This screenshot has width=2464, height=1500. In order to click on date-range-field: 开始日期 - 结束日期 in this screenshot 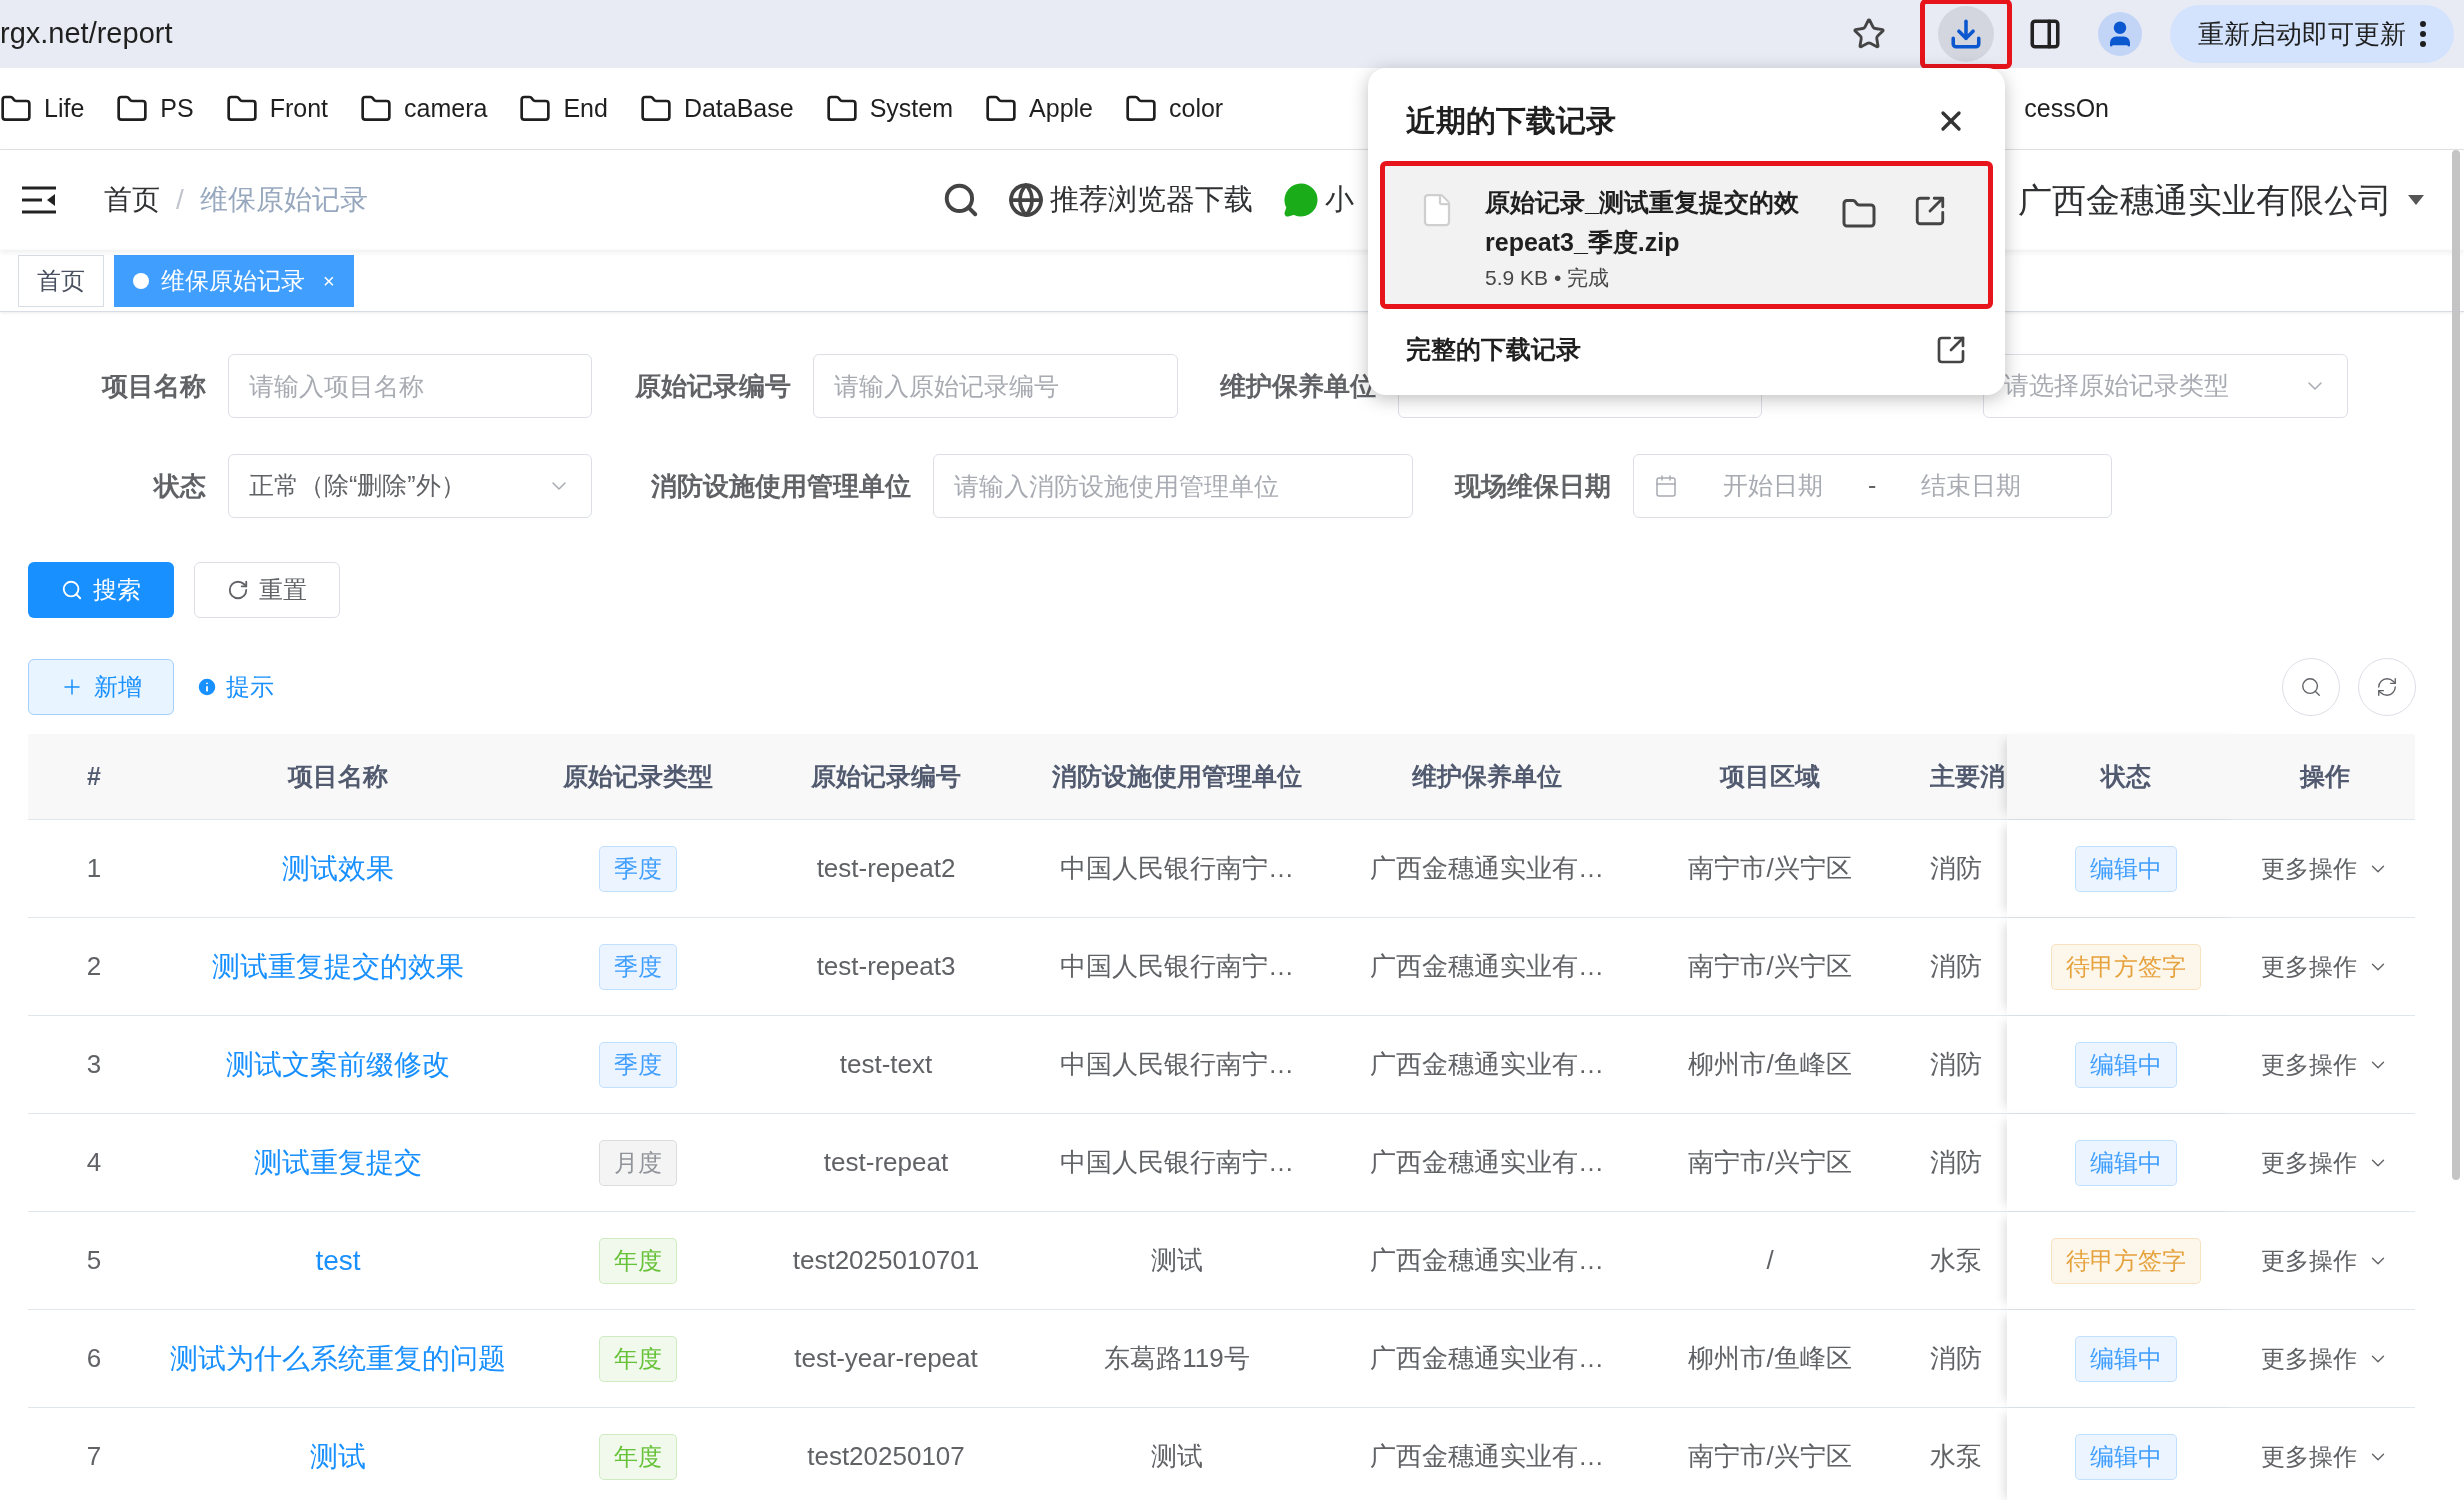, I will do `click(1872, 486)`.